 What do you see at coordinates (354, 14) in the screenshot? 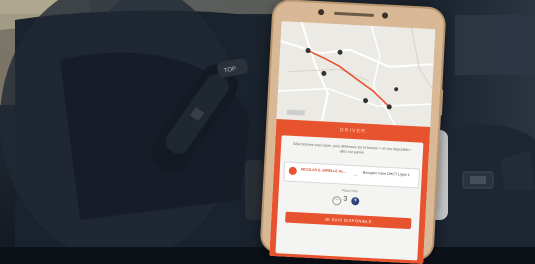
I see `earpiece` at bounding box center [354, 14].